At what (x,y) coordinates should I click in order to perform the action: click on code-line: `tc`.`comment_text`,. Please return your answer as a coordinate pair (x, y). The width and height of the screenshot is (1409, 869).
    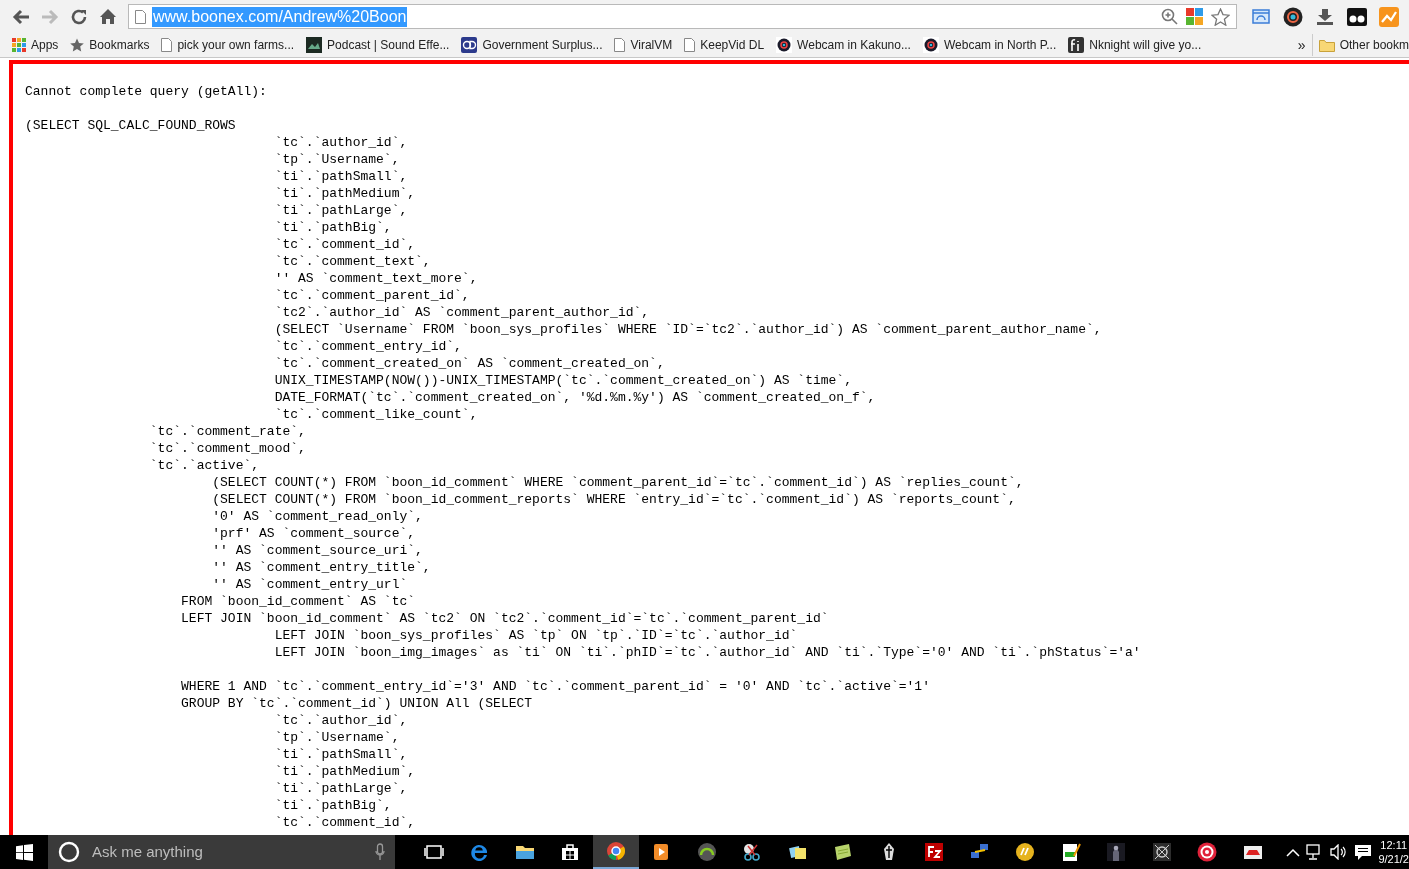
    Looking at the image, I should click on (352, 261).